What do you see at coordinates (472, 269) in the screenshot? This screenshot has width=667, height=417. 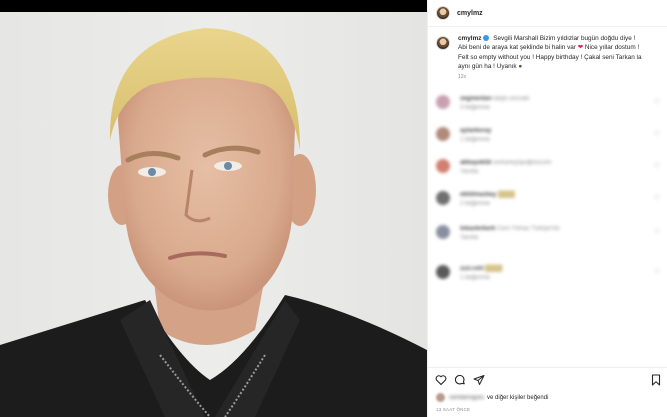 I see `comment-username: zzzi.ruhi` at bounding box center [472, 269].